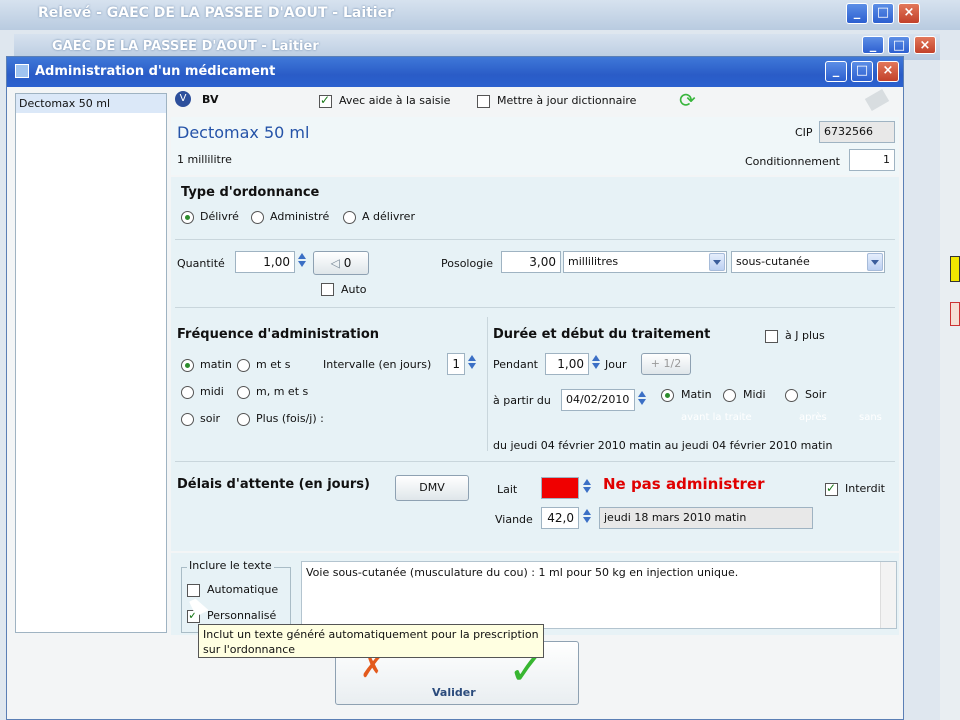 This screenshot has height=720, width=960. What do you see at coordinates (616, 364) in the screenshot?
I see `jour-label: Jour` at bounding box center [616, 364].